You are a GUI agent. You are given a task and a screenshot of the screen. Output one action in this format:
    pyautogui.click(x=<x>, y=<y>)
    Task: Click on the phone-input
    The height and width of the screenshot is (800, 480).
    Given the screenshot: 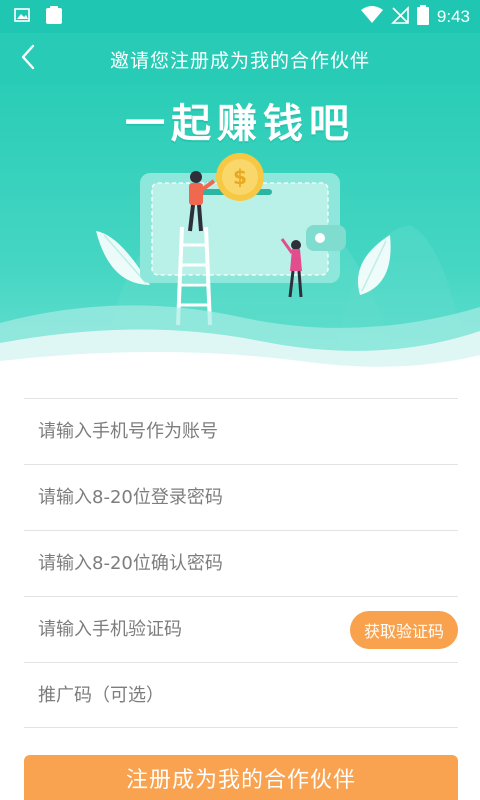 What is the action you would take?
    pyautogui.click(x=188, y=431)
    